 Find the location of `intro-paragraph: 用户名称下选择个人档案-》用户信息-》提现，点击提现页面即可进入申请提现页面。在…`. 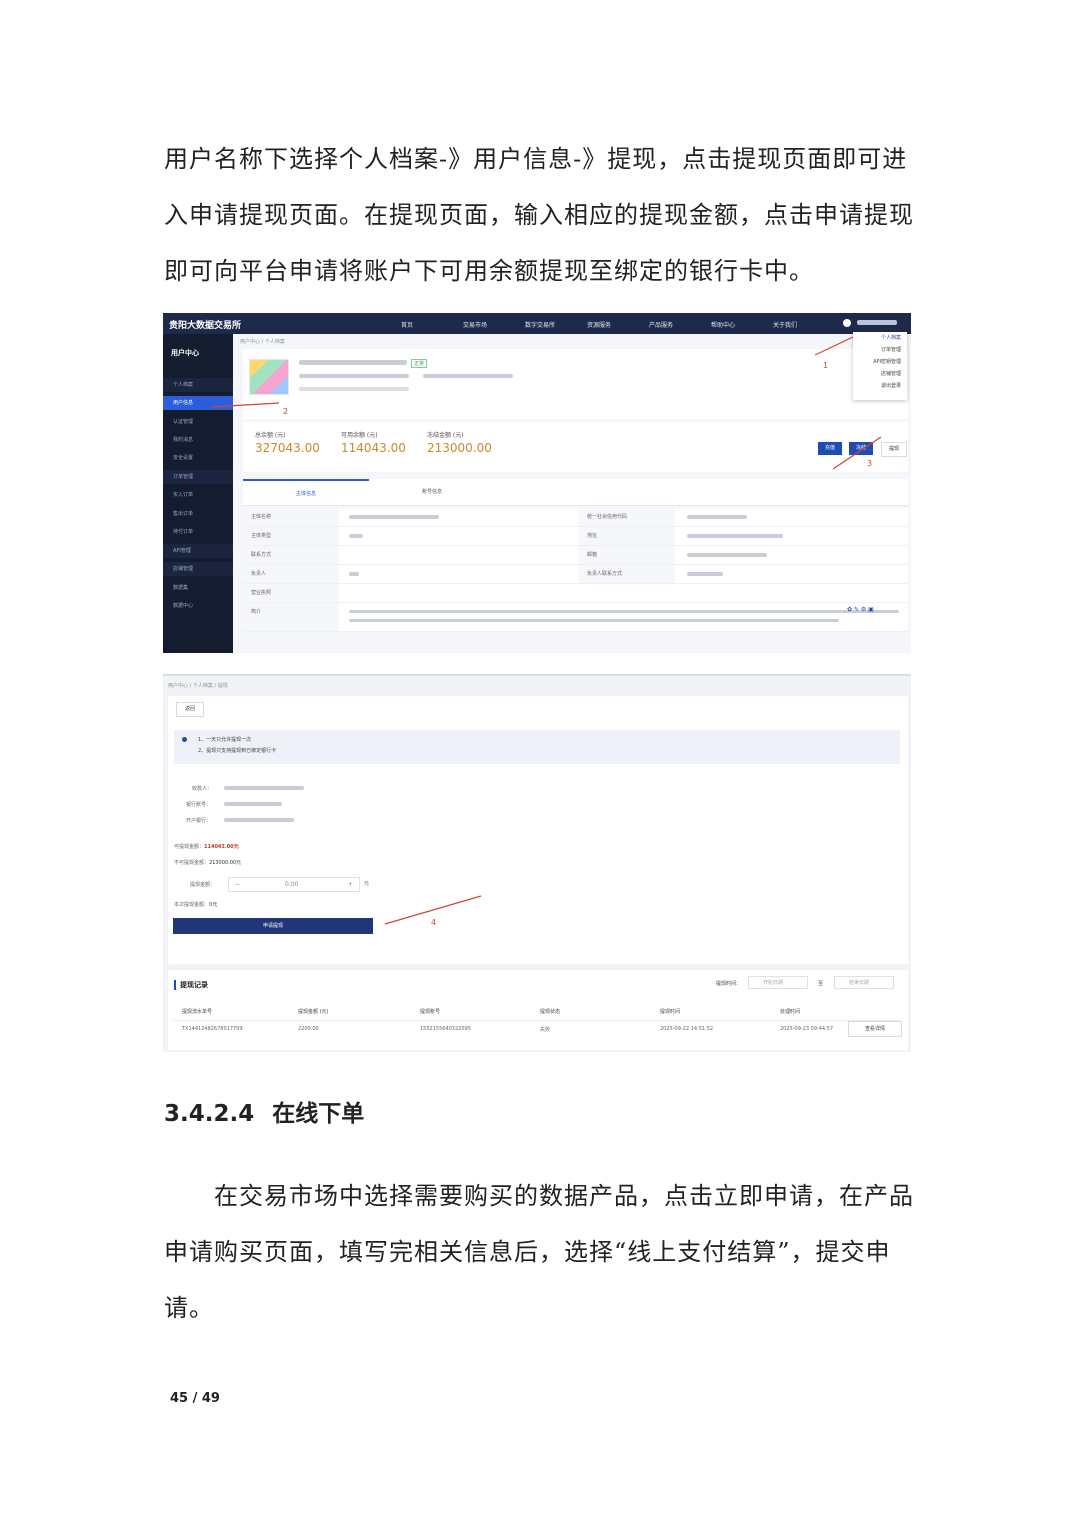

intro-paragraph: 用户名称下选择个人档案-》用户信息-》提现，点击提现页面即可进入申请提现页面。在… is located at coordinates (539, 215).